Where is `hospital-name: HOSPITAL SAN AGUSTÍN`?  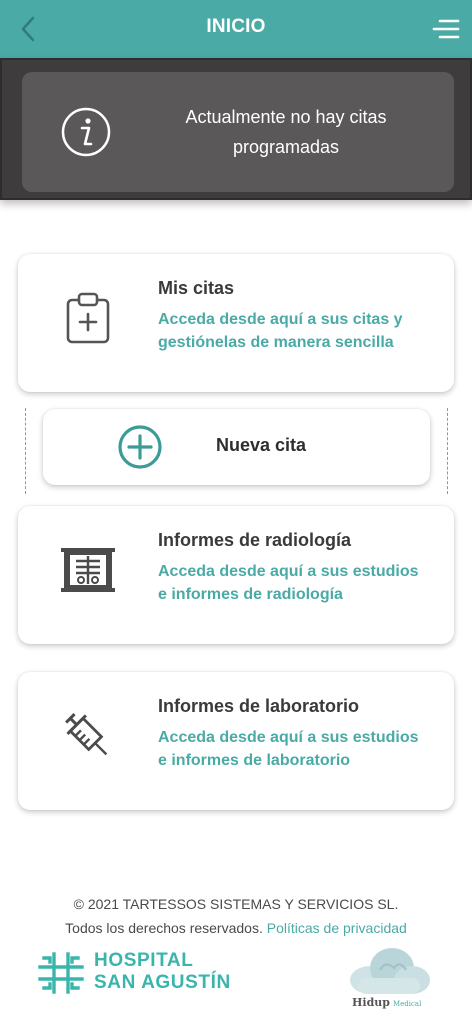 hospital-name: HOSPITAL SAN AGUSTÍN is located at coordinates (162, 972).